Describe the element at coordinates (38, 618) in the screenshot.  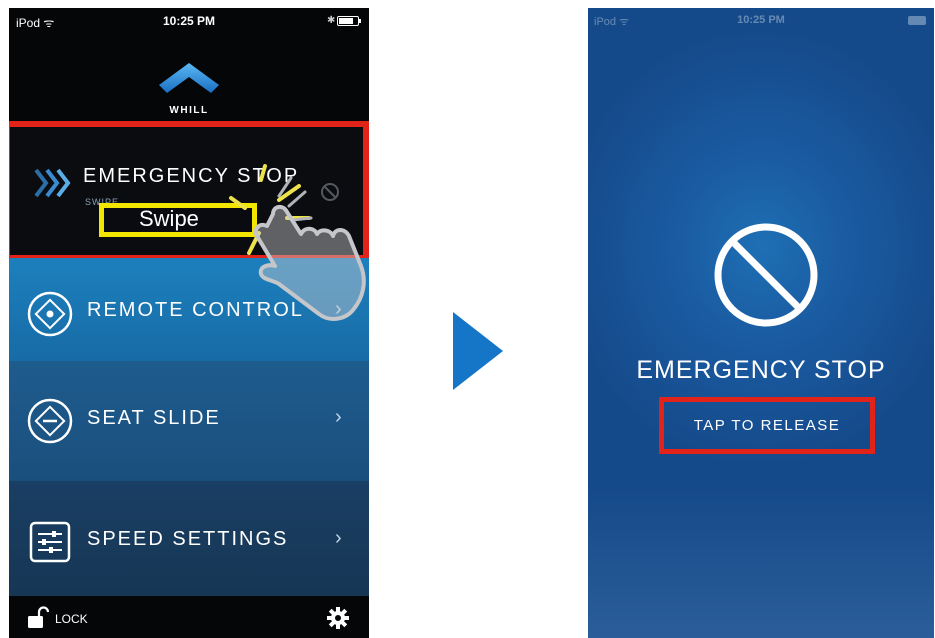
I see `unlock-icon` at that location.